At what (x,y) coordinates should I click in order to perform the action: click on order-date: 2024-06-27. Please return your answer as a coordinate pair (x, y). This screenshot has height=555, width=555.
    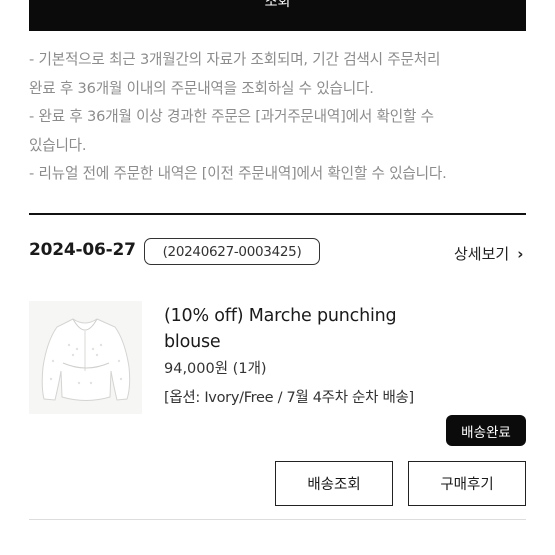
    Looking at the image, I should click on (82, 250).